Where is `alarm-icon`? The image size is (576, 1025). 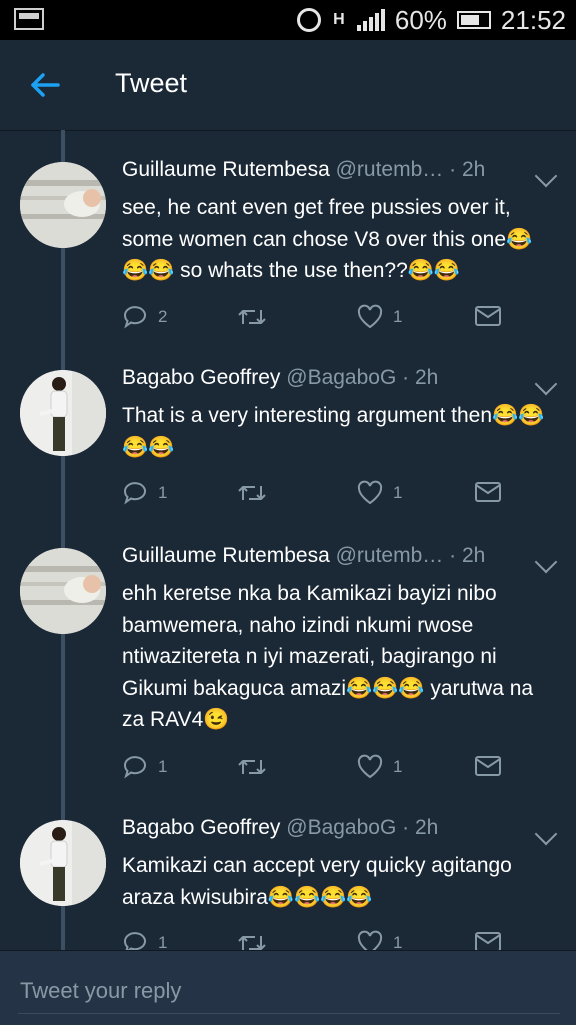 alarm-icon is located at coordinates (308, 20).